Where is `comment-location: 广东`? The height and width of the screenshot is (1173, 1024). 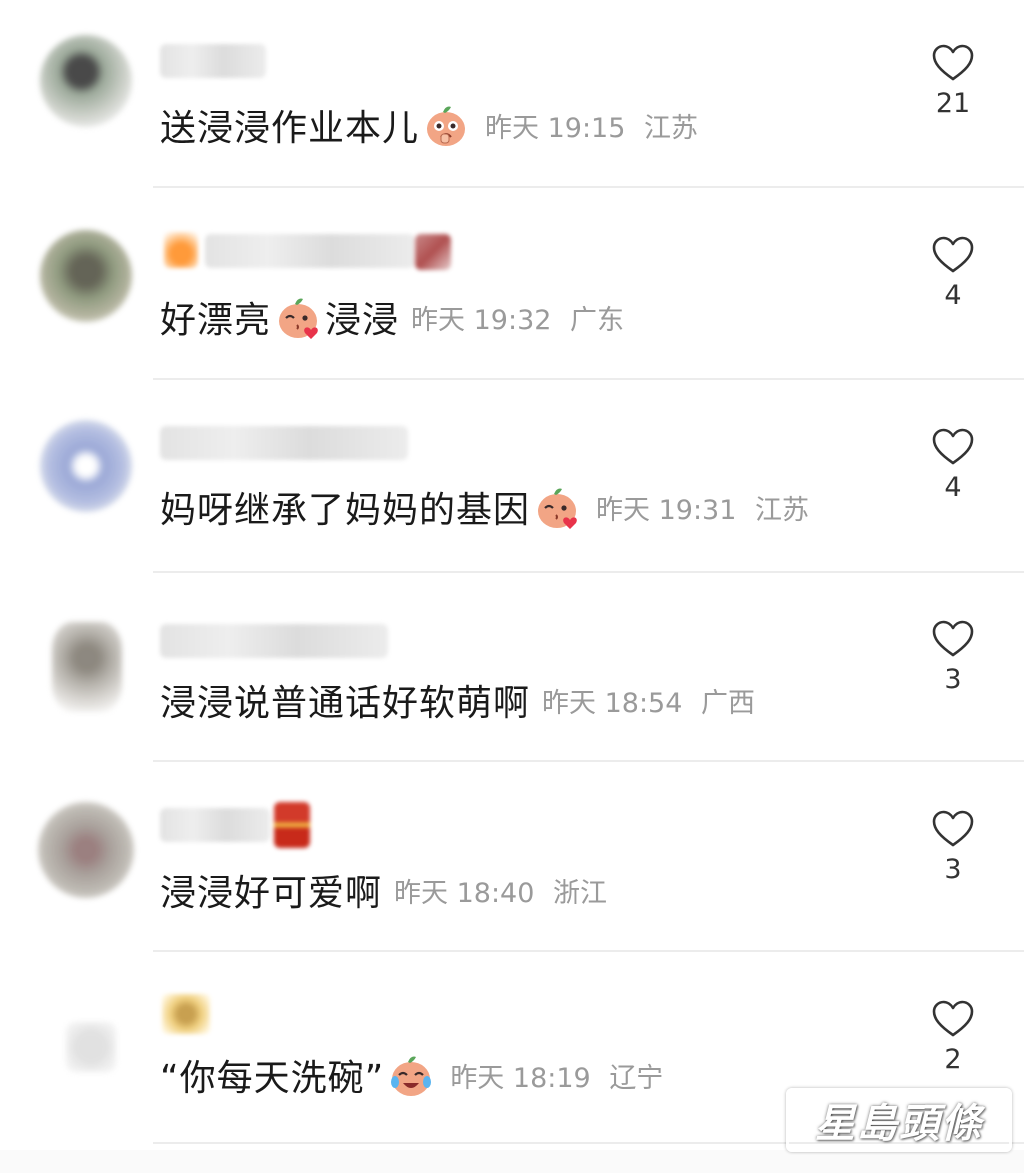 comment-location: 广东 is located at coordinates (597, 320).